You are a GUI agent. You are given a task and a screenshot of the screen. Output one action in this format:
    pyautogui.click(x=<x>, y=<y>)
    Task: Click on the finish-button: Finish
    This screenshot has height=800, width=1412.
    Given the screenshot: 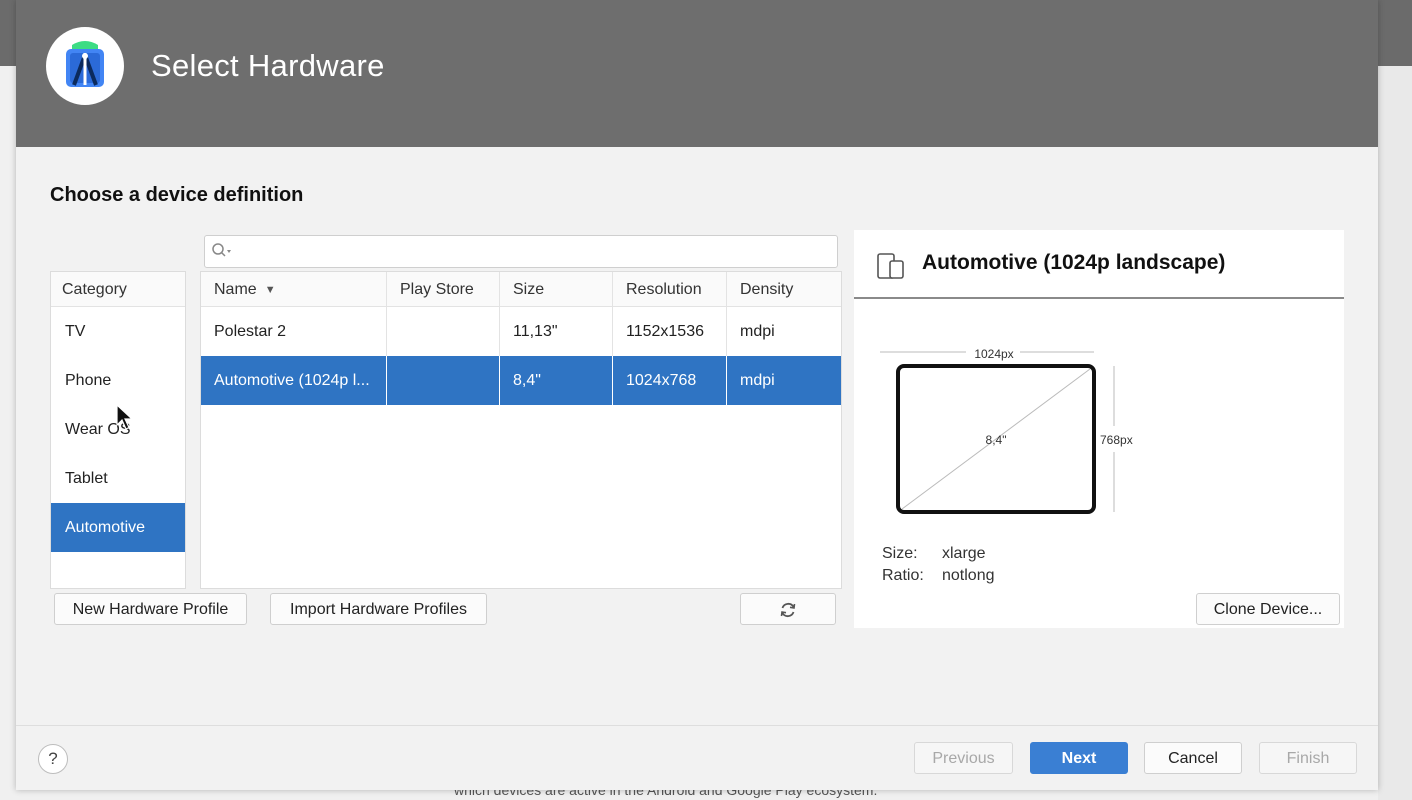 What is the action you would take?
    pyautogui.click(x=1308, y=758)
    